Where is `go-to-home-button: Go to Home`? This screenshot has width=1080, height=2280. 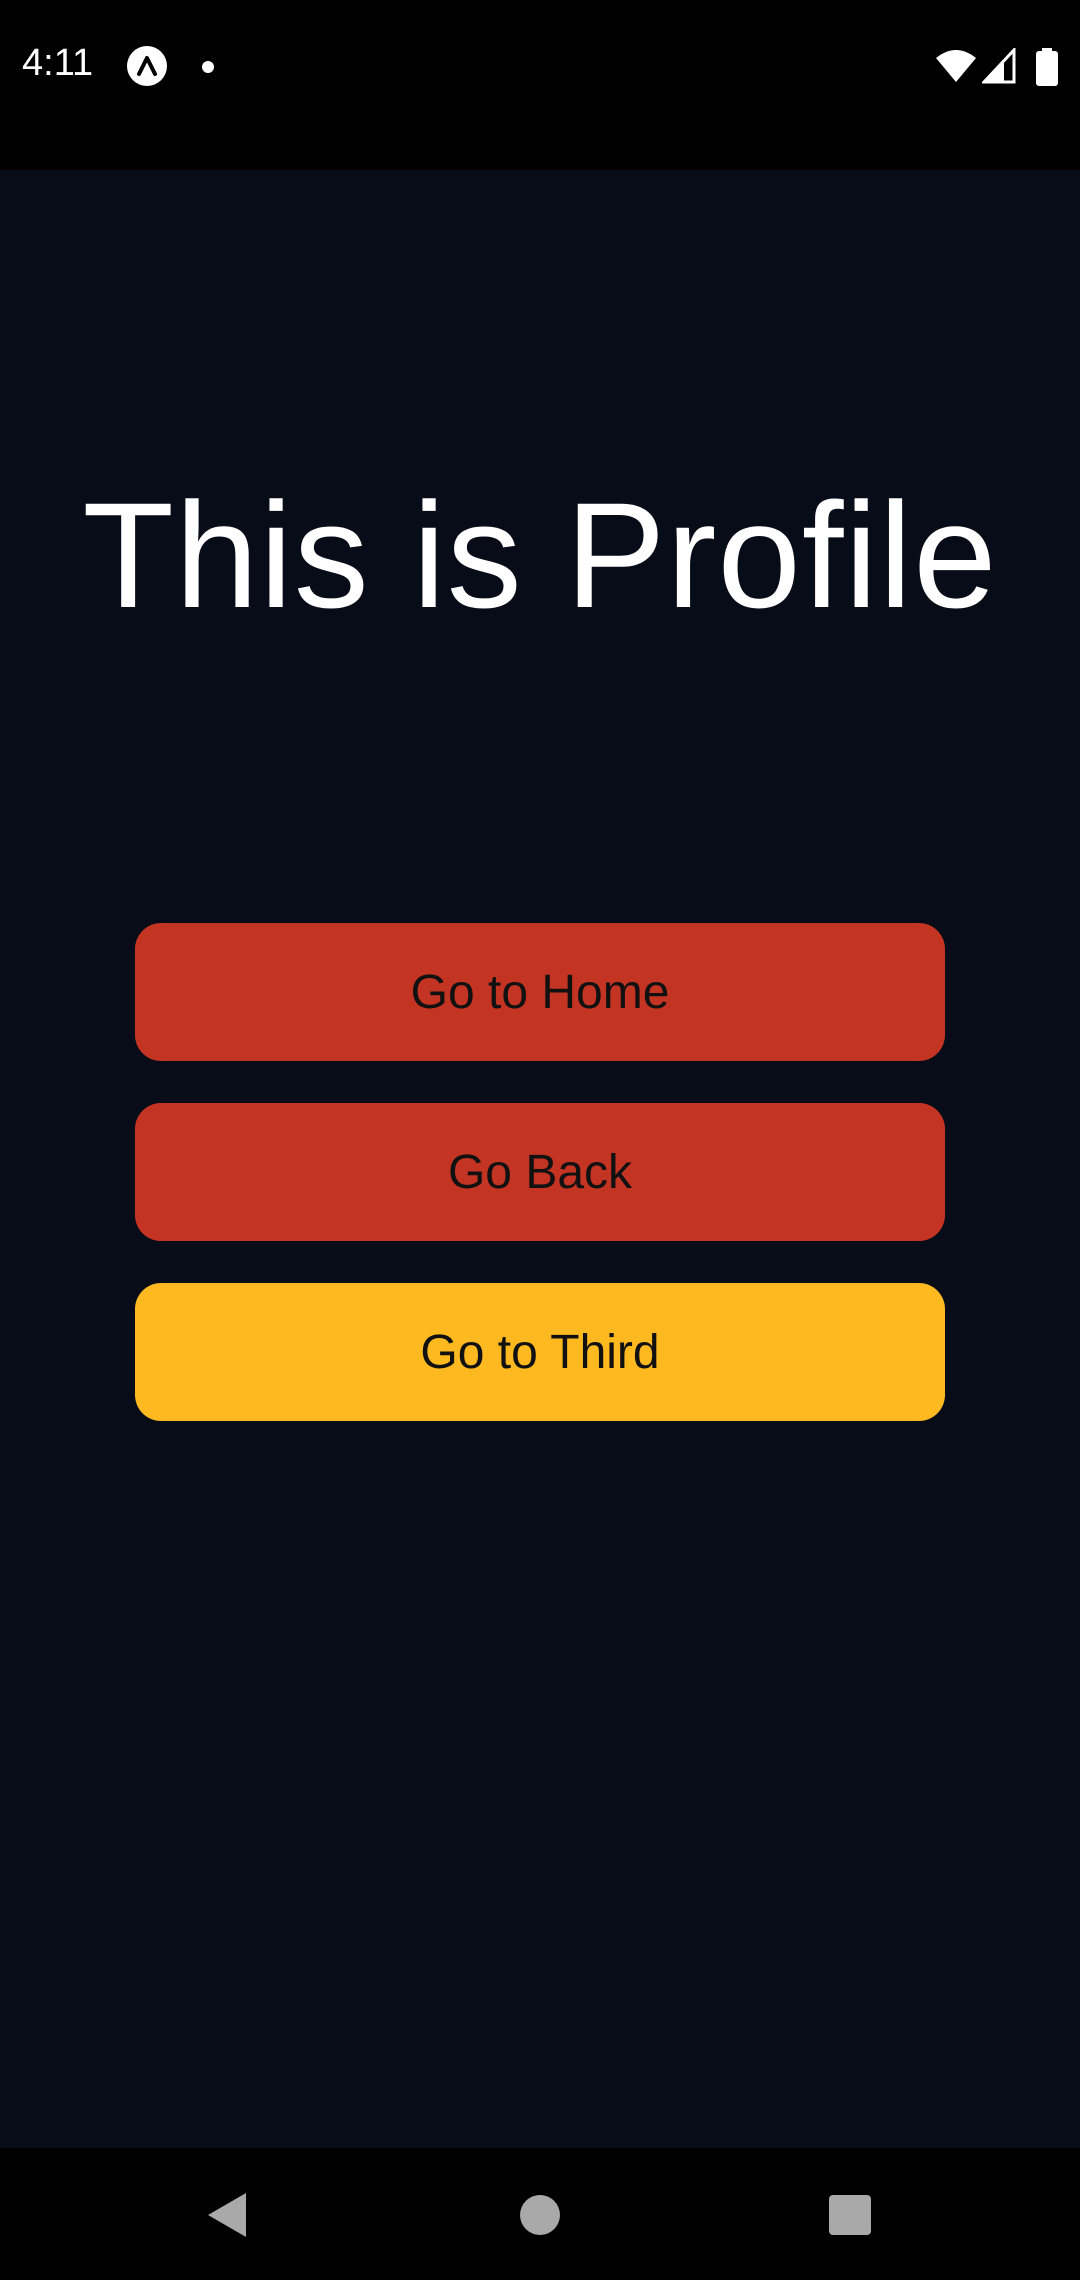 go-to-home-button: Go to Home is located at coordinates (540, 992).